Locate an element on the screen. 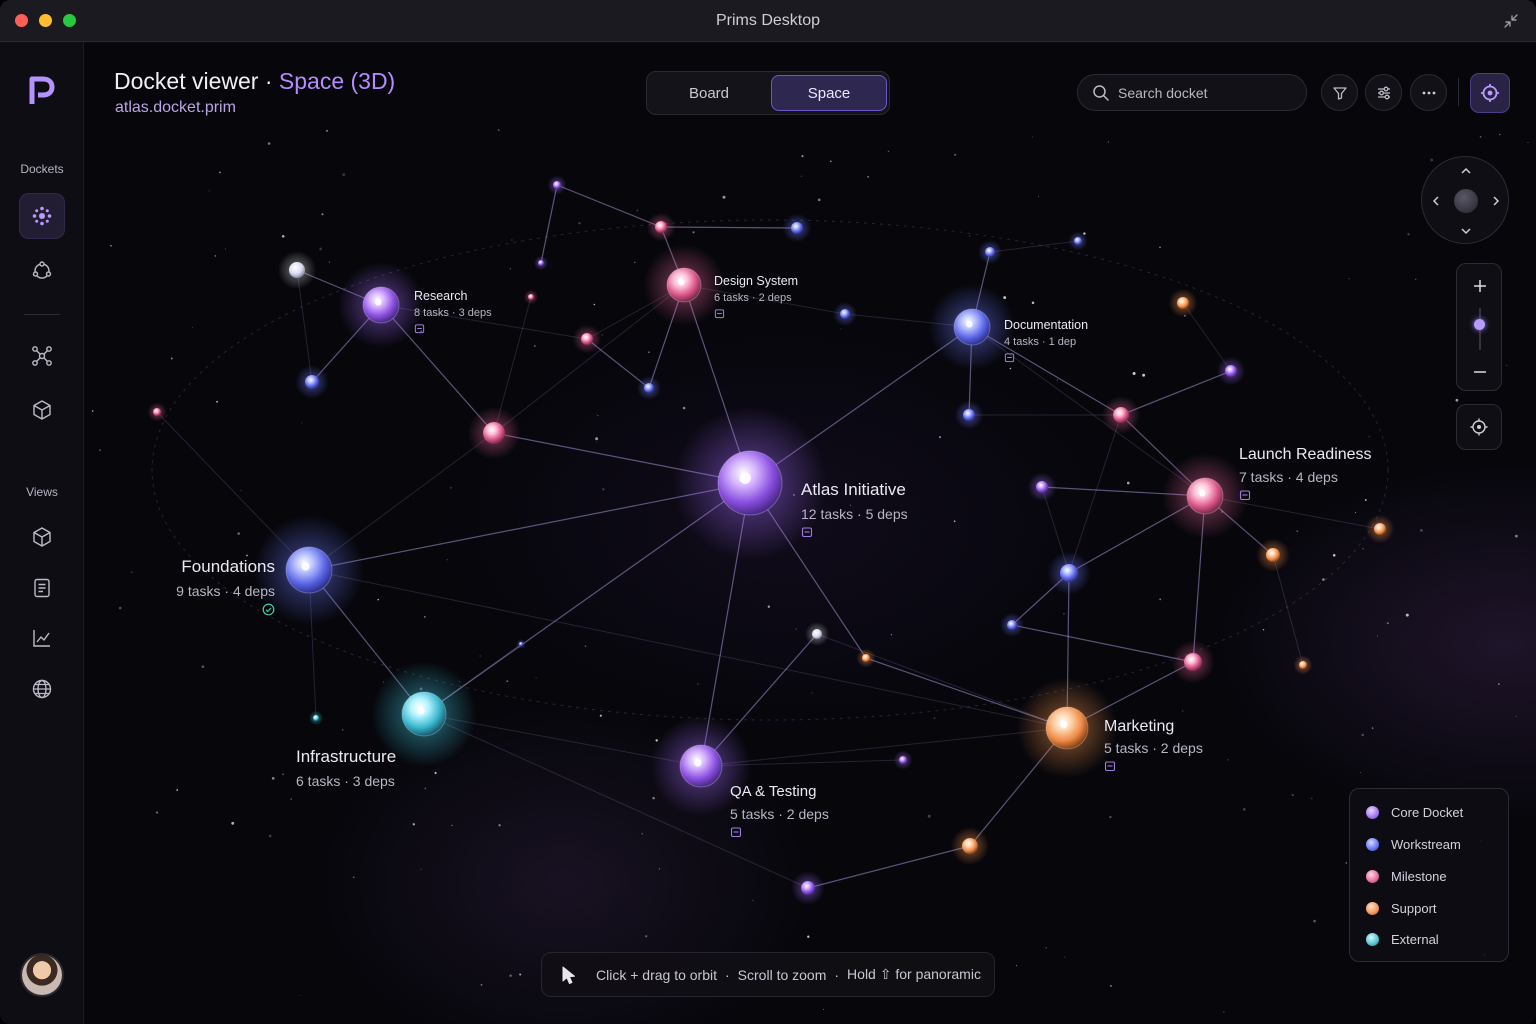  filter-button is located at coordinates (1339, 92).